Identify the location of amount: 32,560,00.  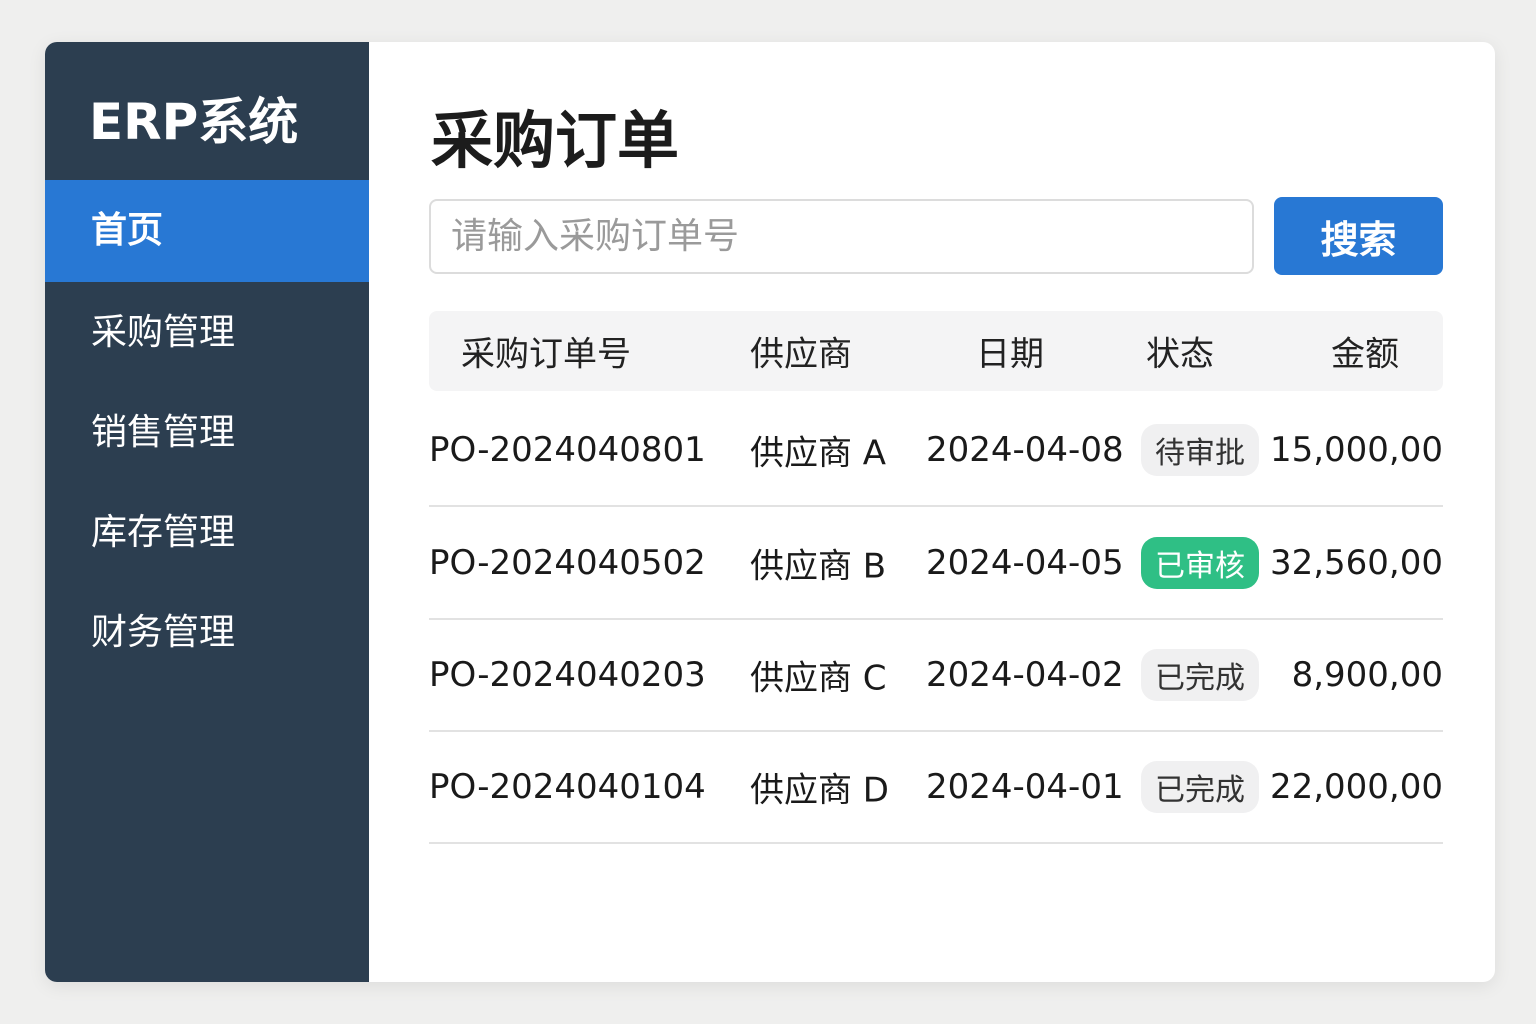
(1356, 563).